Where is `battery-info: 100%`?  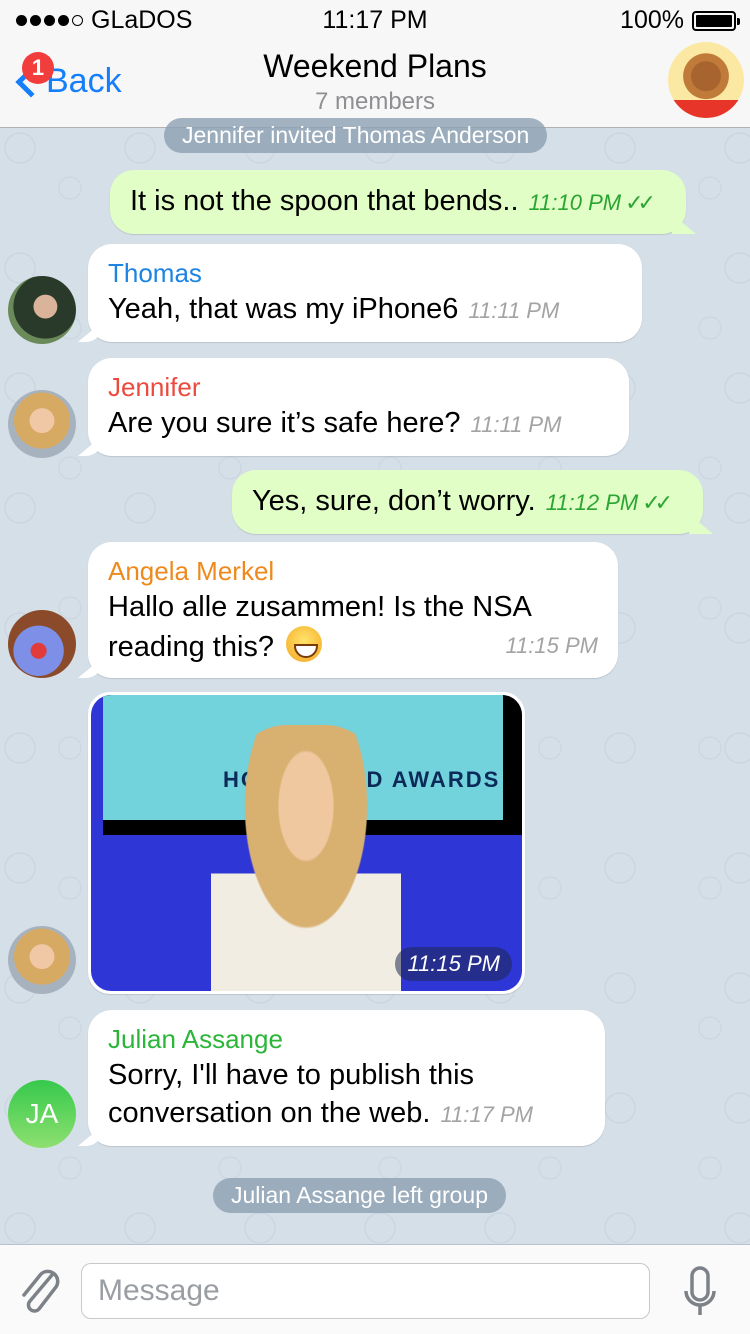 battery-info: 100% is located at coordinates (680, 20).